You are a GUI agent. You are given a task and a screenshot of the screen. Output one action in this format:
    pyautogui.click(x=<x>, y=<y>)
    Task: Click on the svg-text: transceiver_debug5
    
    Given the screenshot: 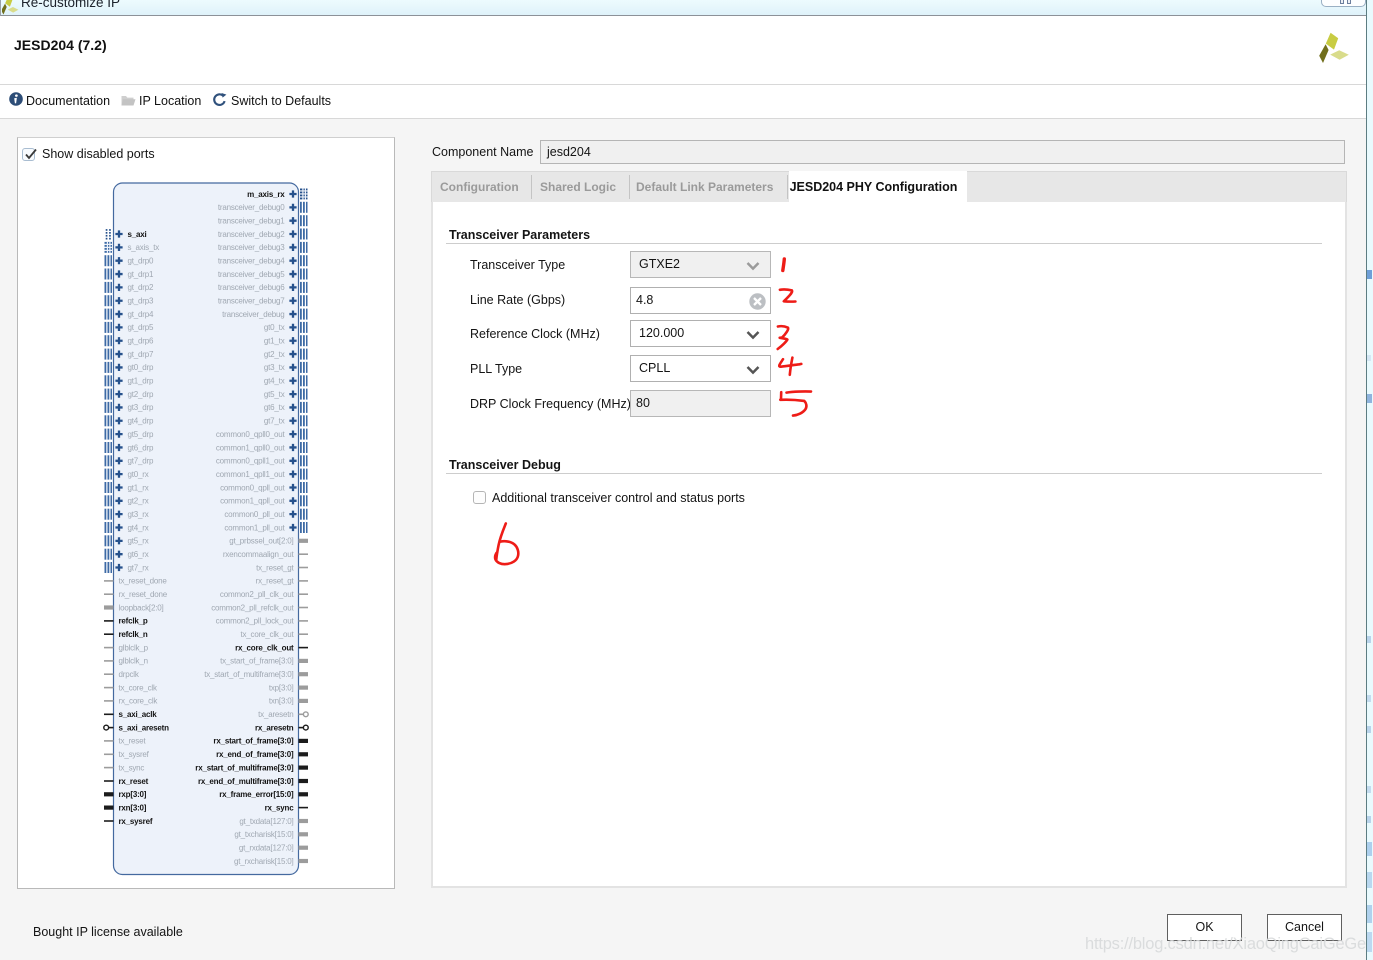 What is the action you would take?
    pyautogui.click(x=251, y=274)
    